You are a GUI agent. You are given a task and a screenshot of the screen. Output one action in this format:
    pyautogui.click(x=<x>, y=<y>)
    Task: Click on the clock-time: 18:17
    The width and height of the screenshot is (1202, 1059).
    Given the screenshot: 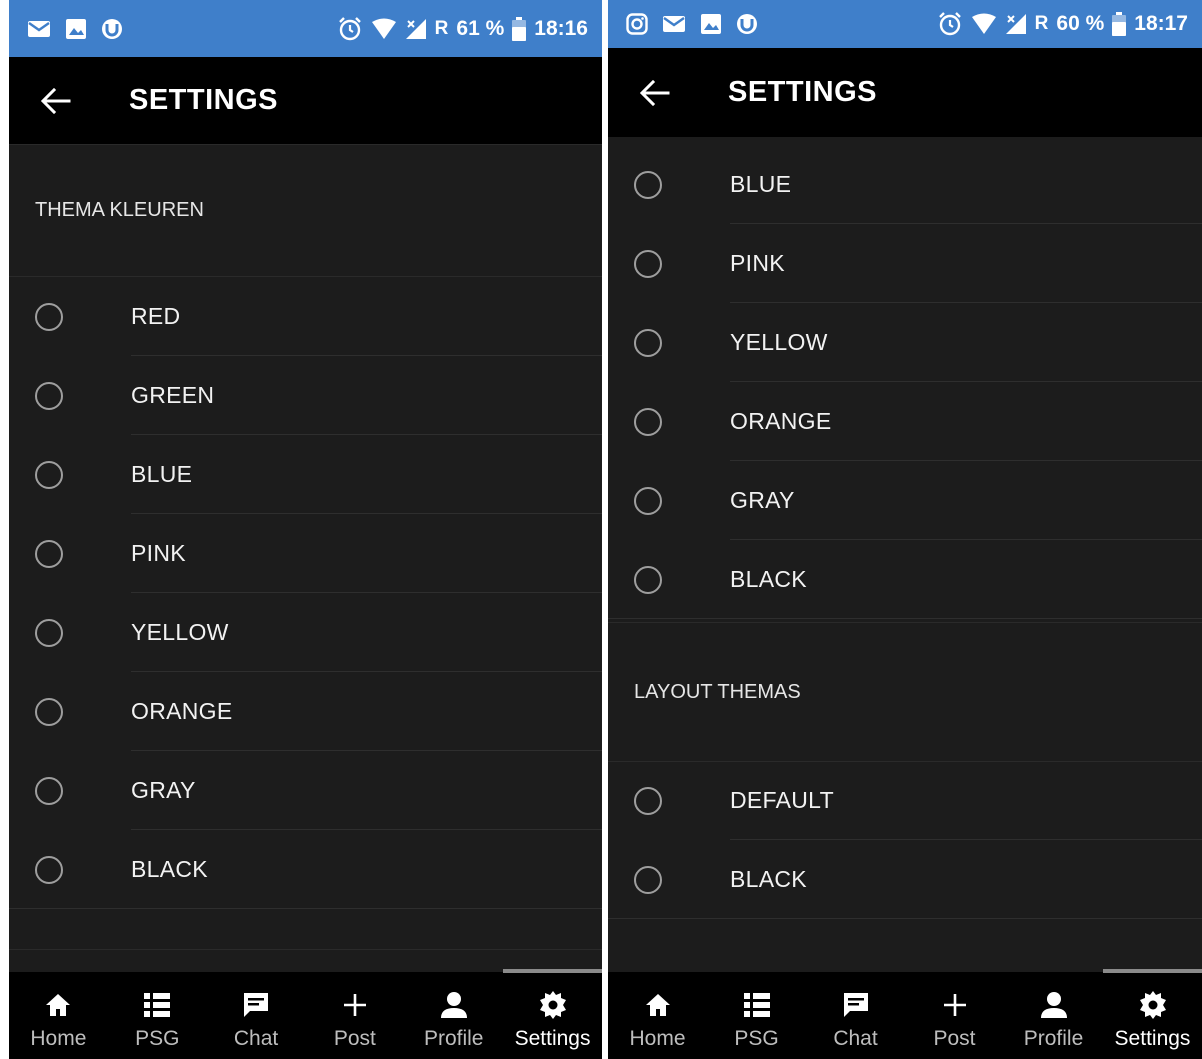 What is the action you would take?
    pyautogui.click(x=1161, y=23)
    